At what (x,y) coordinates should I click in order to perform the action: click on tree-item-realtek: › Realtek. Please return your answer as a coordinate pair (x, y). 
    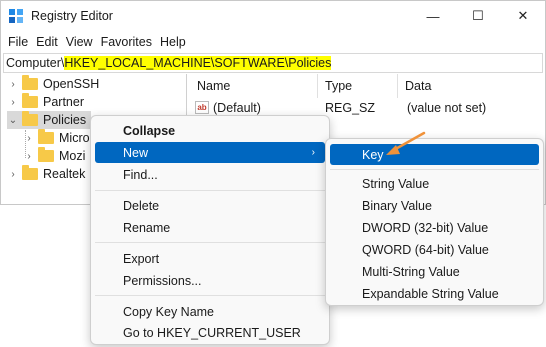
    Looking at the image, I should click on (46, 174).